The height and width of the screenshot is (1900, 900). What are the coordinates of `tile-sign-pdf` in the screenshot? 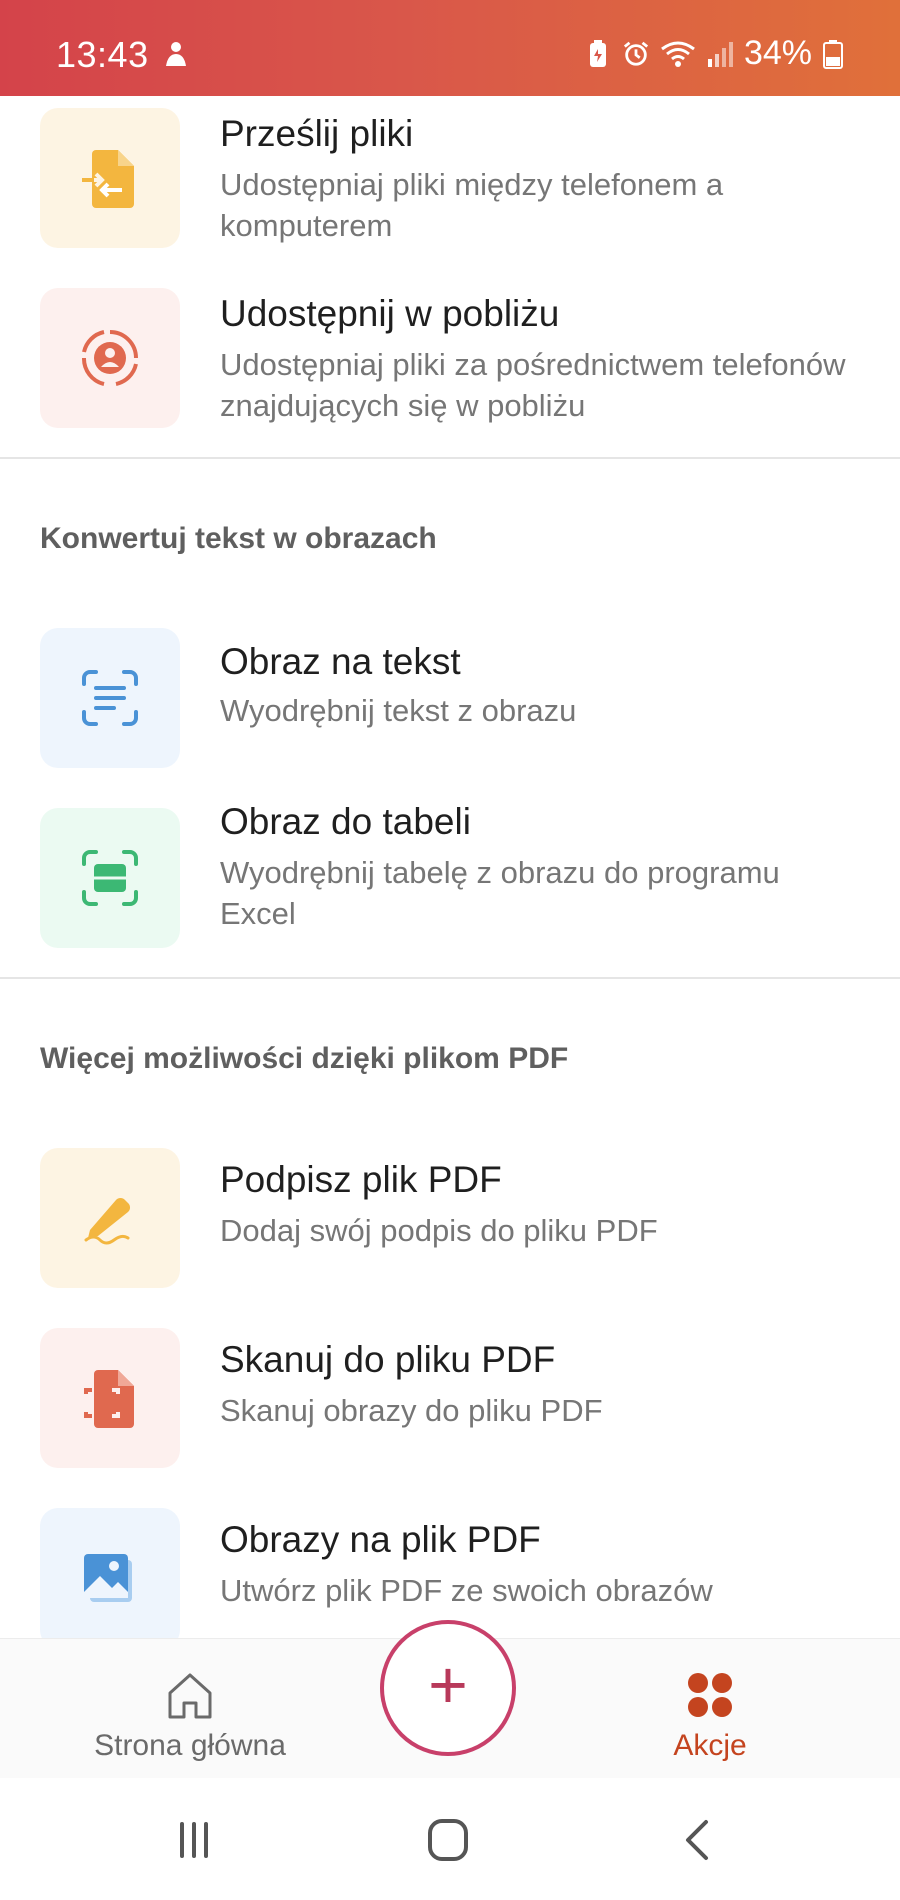 It's located at (110, 1218).